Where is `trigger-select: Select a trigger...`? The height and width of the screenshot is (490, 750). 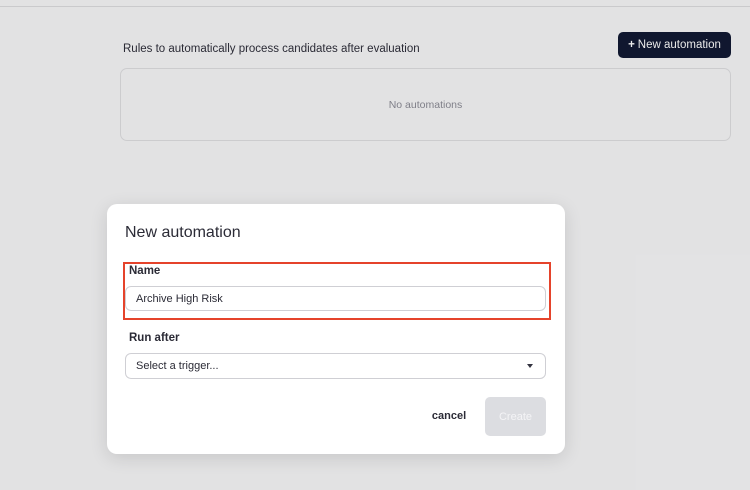 trigger-select: Select a trigger... is located at coordinates (335, 366).